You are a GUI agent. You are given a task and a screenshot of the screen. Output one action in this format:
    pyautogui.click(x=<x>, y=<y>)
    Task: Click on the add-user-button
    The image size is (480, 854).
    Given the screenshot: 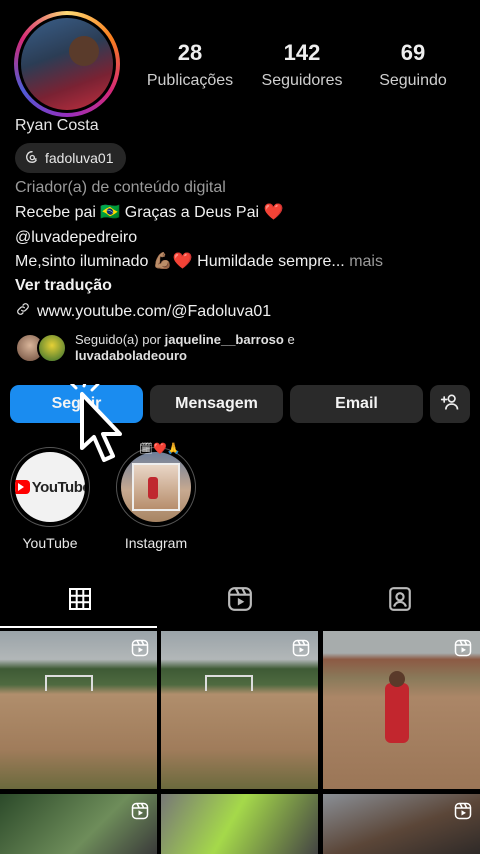 What is the action you would take?
    pyautogui.click(x=450, y=404)
    